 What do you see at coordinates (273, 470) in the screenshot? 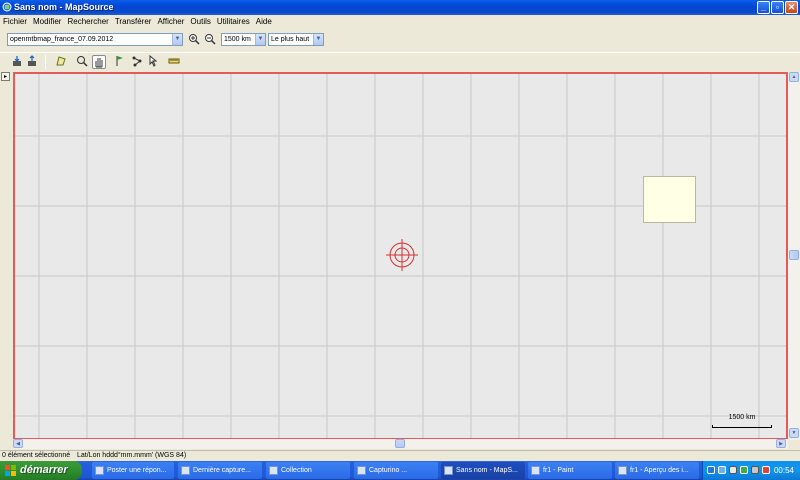
I see `collection-icon` at bounding box center [273, 470].